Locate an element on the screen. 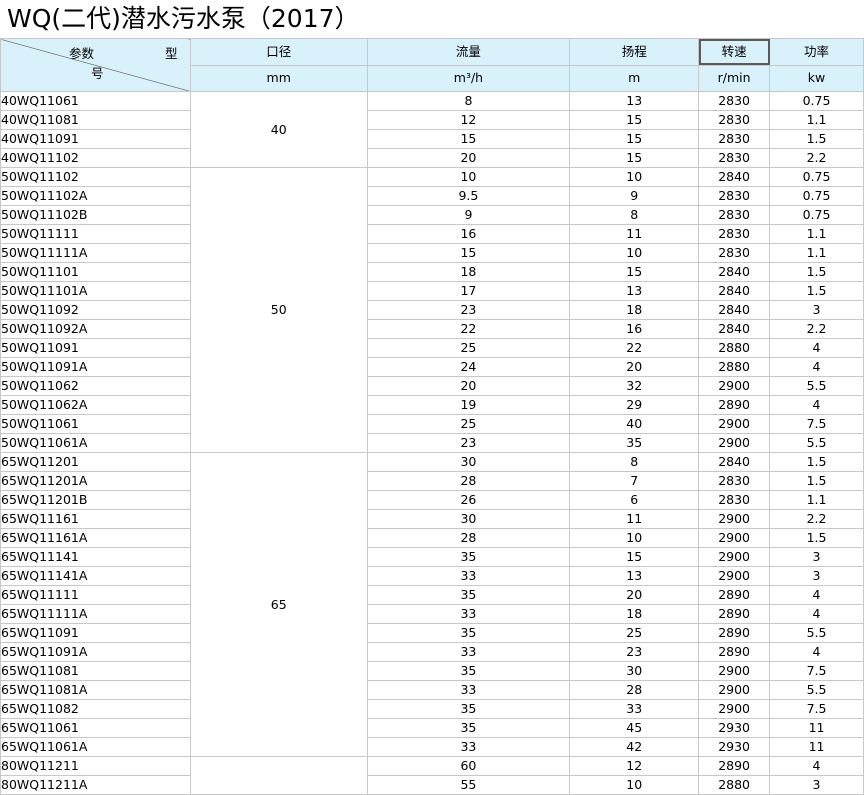 The height and width of the screenshot is (795, 864). cell-flow: 15 is located at coordinates (468, 139).